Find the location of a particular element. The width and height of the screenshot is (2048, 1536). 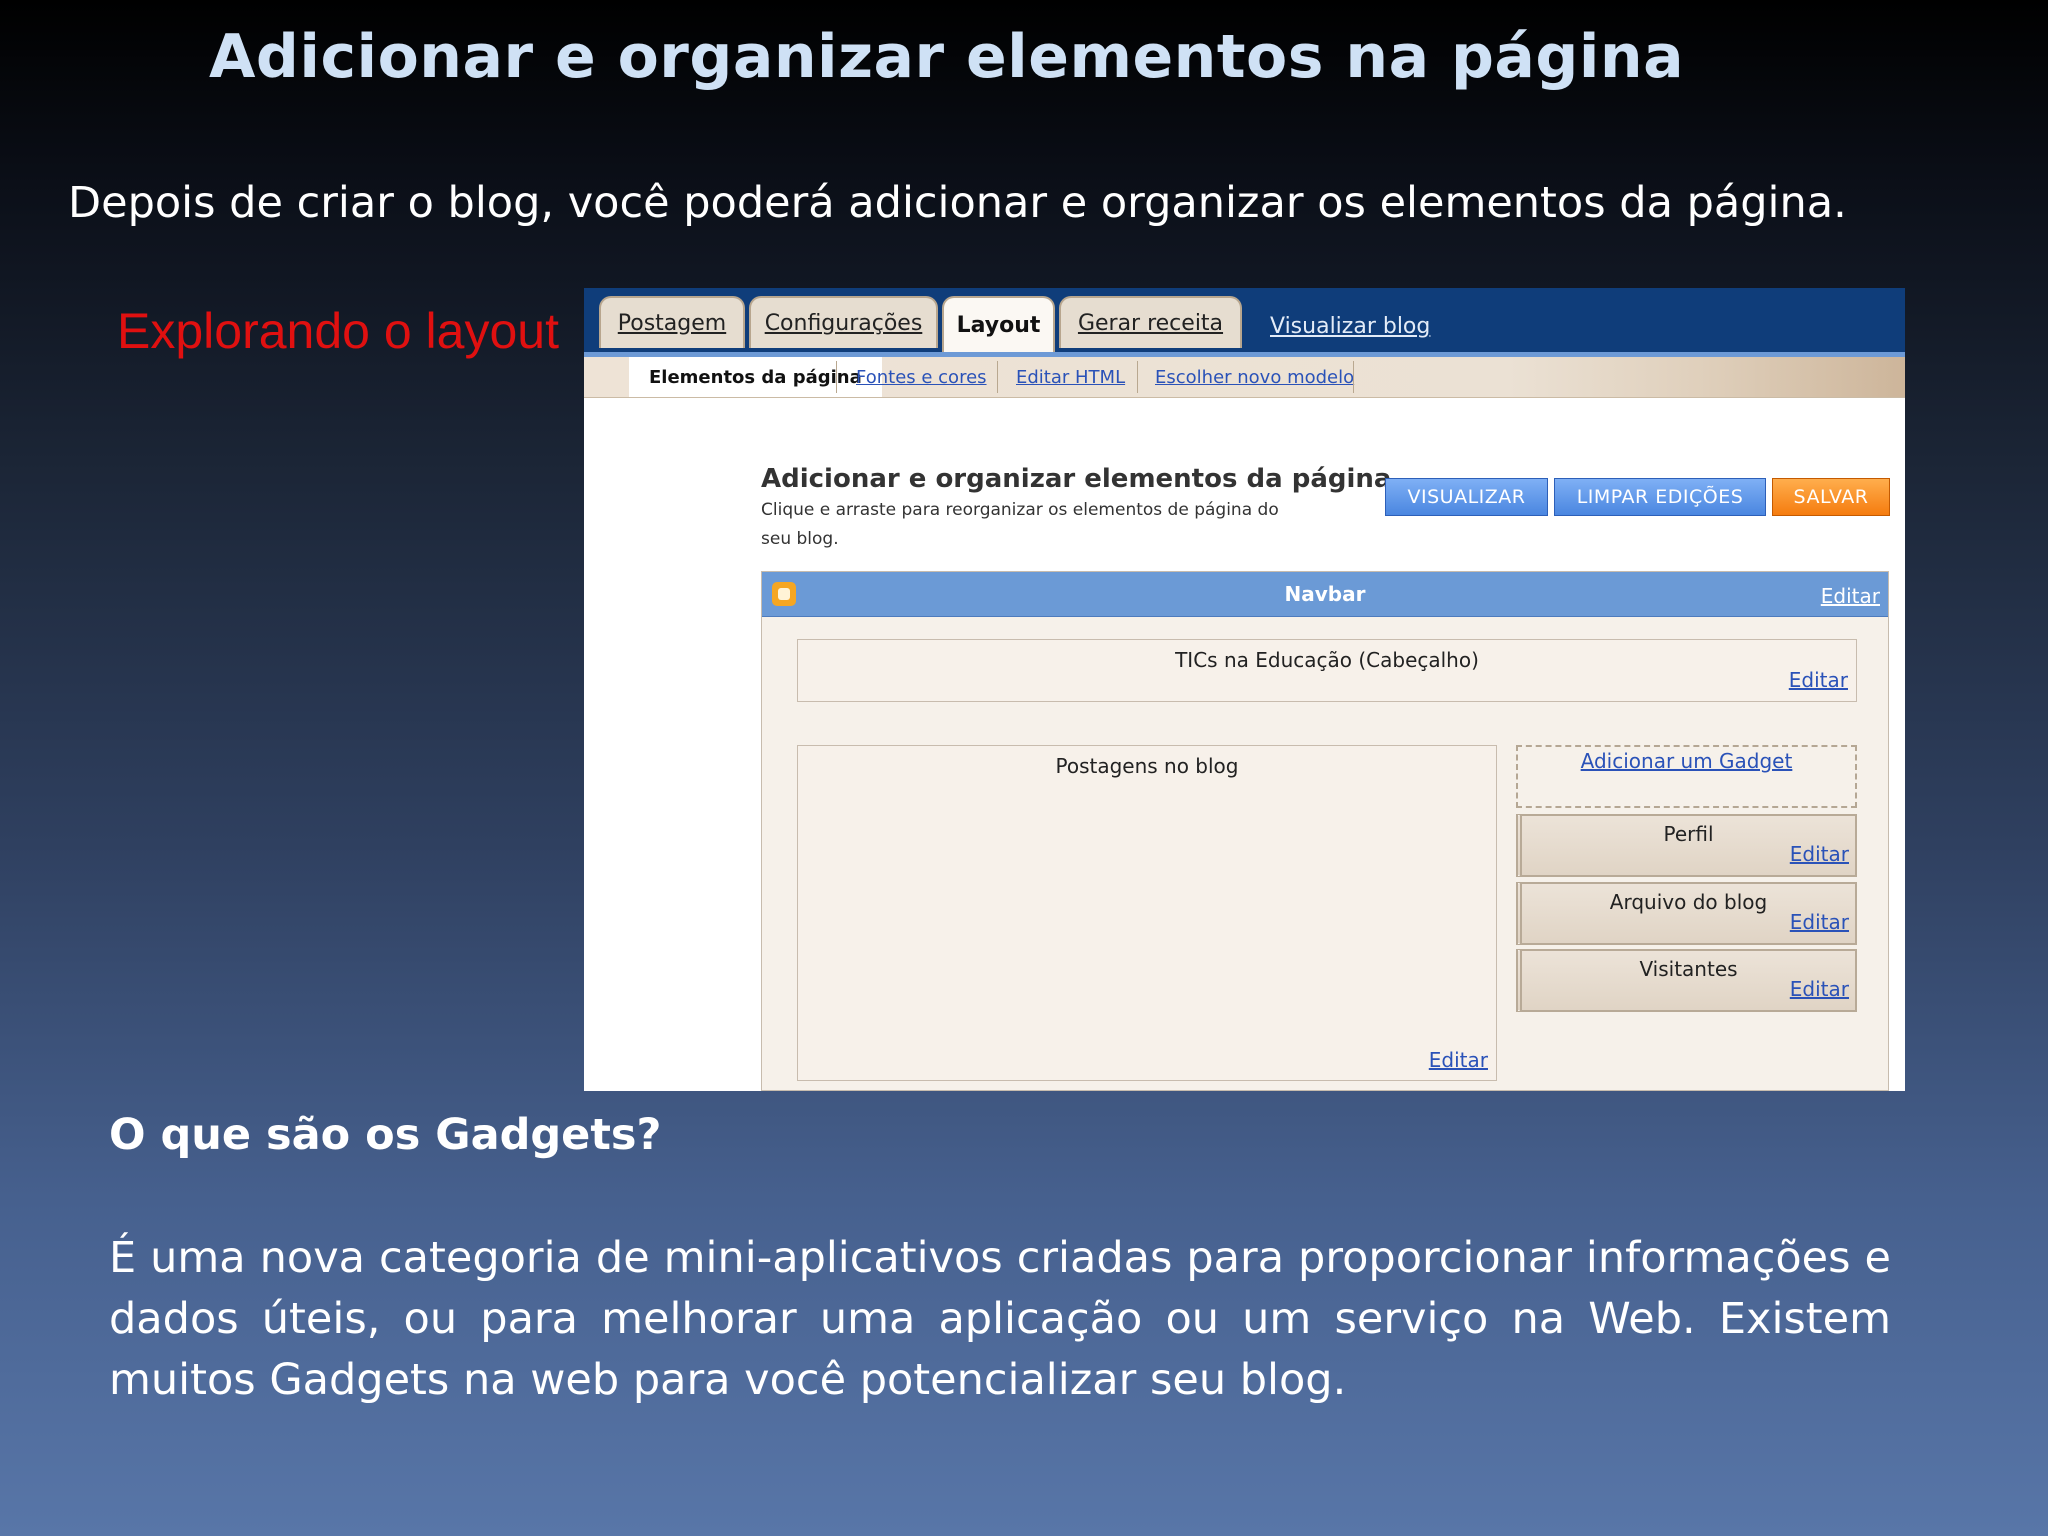

widget-visitantes: Visitantes Editar is located at coordinates (1686, 980).